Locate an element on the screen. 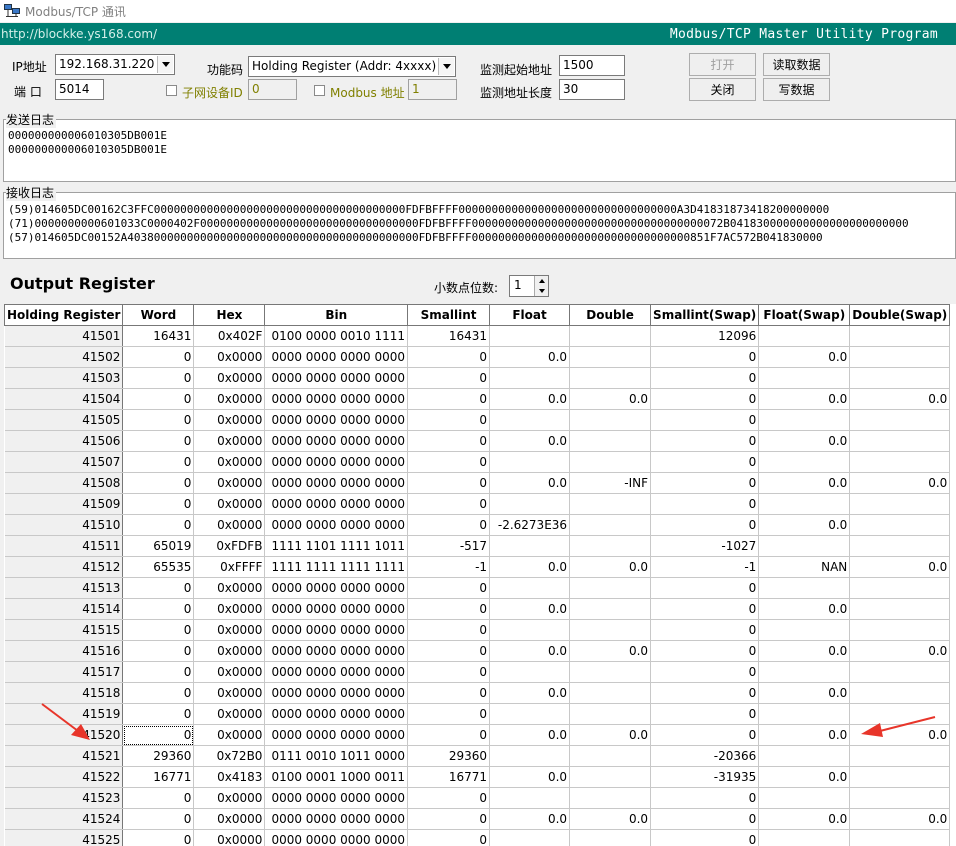  table-row: 41509 0 0x0000 0000 0000 0000 0000 0 0 is located at coordinates (477, 504).